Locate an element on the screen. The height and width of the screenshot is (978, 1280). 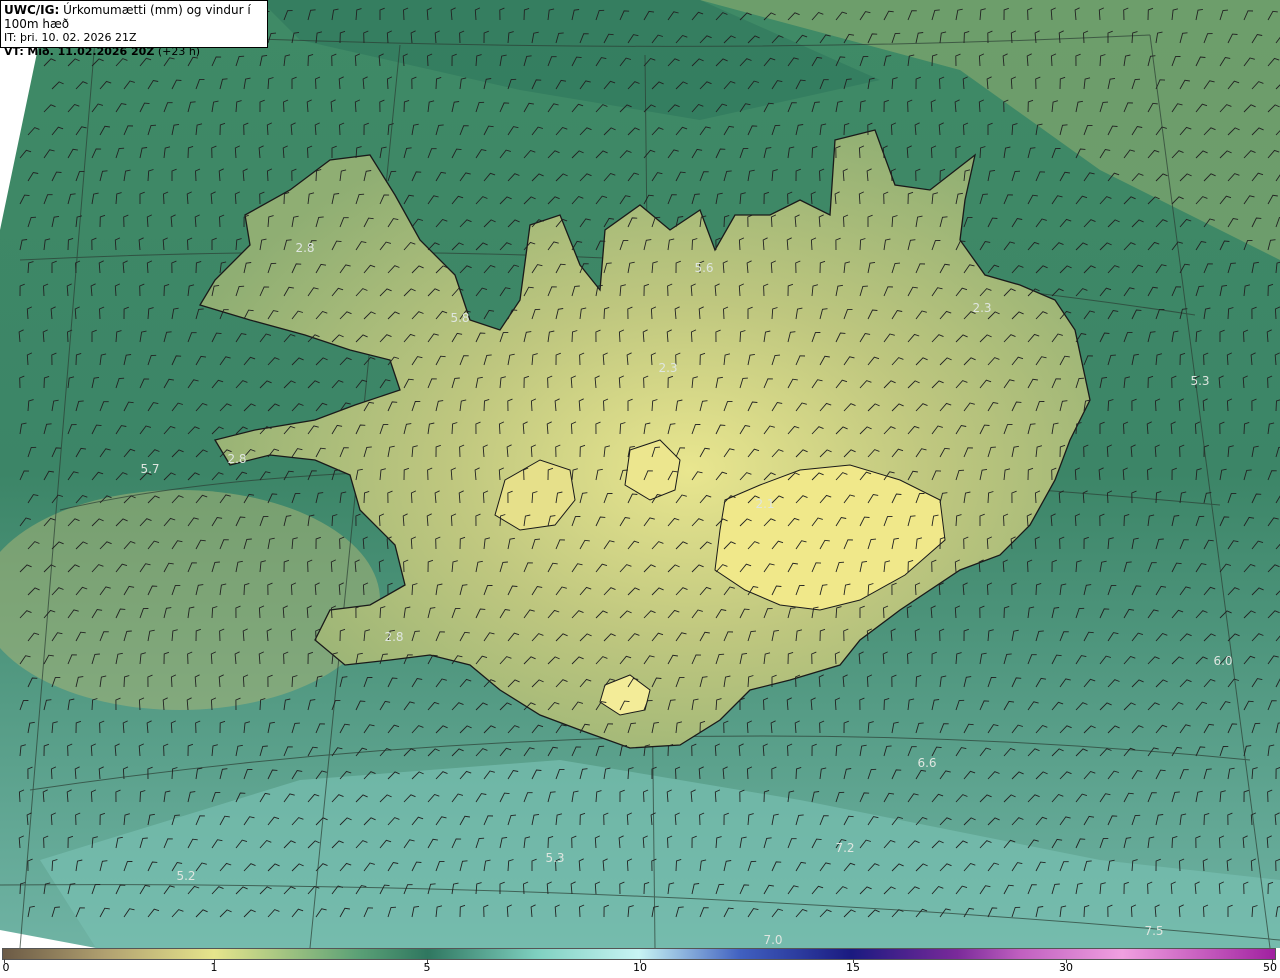
vt-lead: (+23 h) is located at coordinates (179, 51).